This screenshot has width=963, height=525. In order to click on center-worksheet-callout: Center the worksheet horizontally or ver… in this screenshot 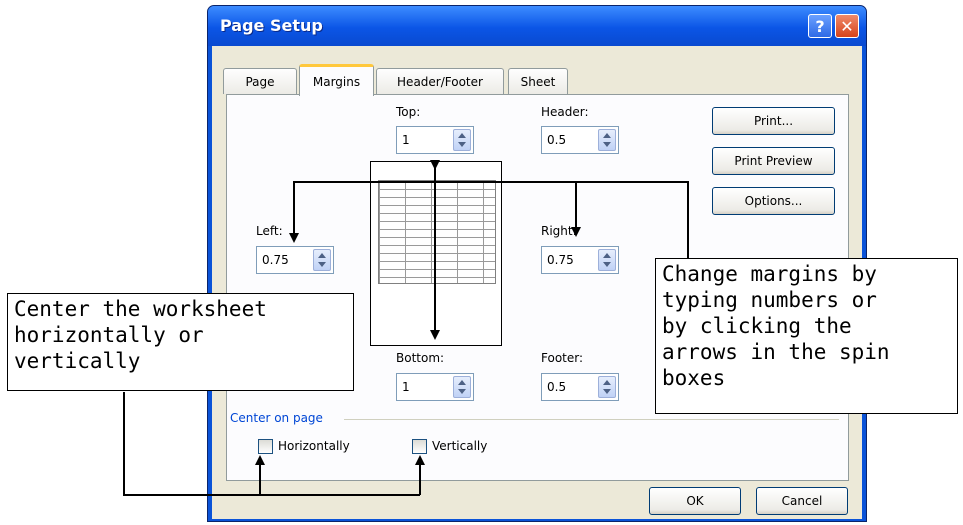, I will do `click(180, 342)`.